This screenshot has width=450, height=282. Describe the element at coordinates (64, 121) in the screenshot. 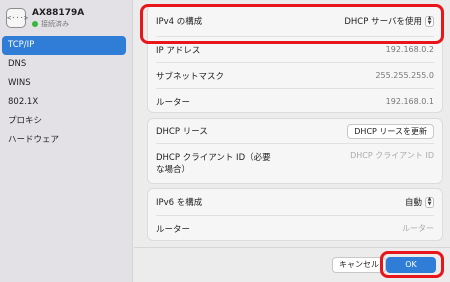

I see `sidebar-item-proxy: プロキシ` at that location.